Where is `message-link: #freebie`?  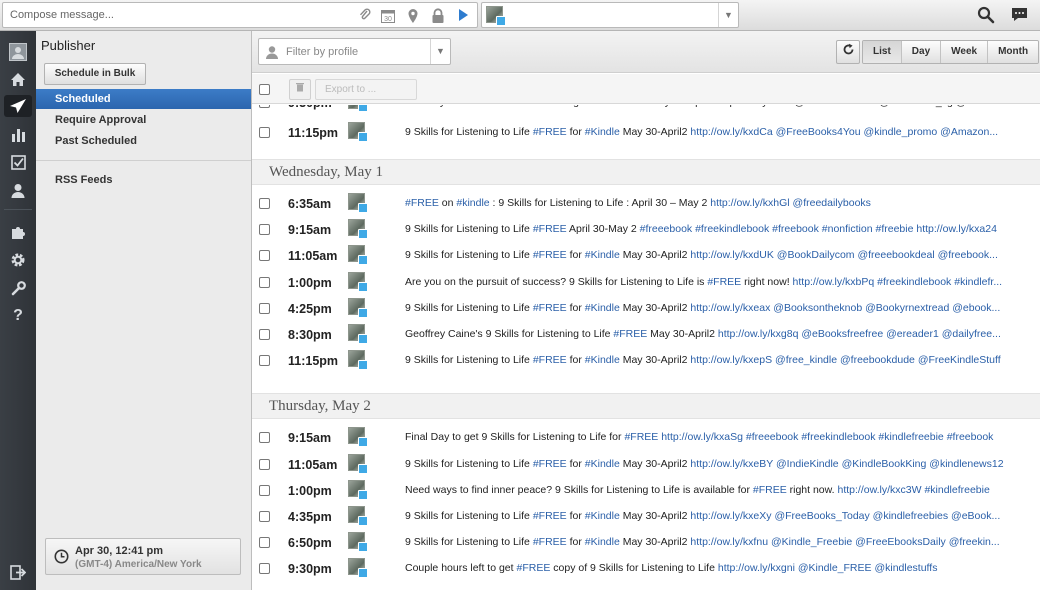 message-link: #freebie is located at coordinates (895, 229).